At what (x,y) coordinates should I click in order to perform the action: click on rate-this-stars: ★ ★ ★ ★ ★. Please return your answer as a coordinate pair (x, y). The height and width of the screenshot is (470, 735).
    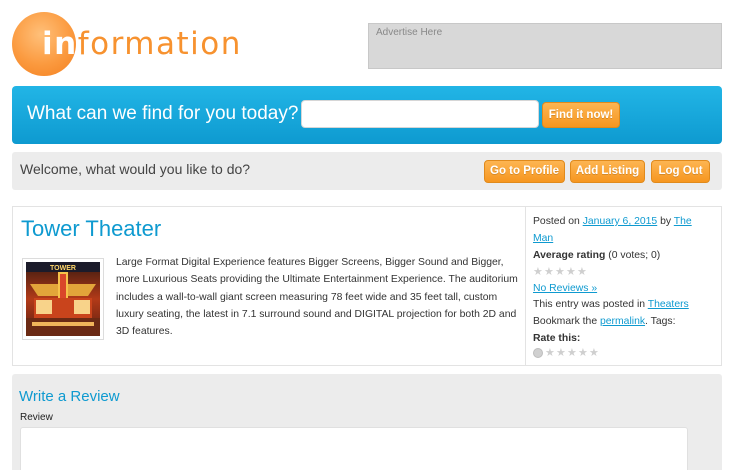
    Looking at the image, I should click on (566, 353).